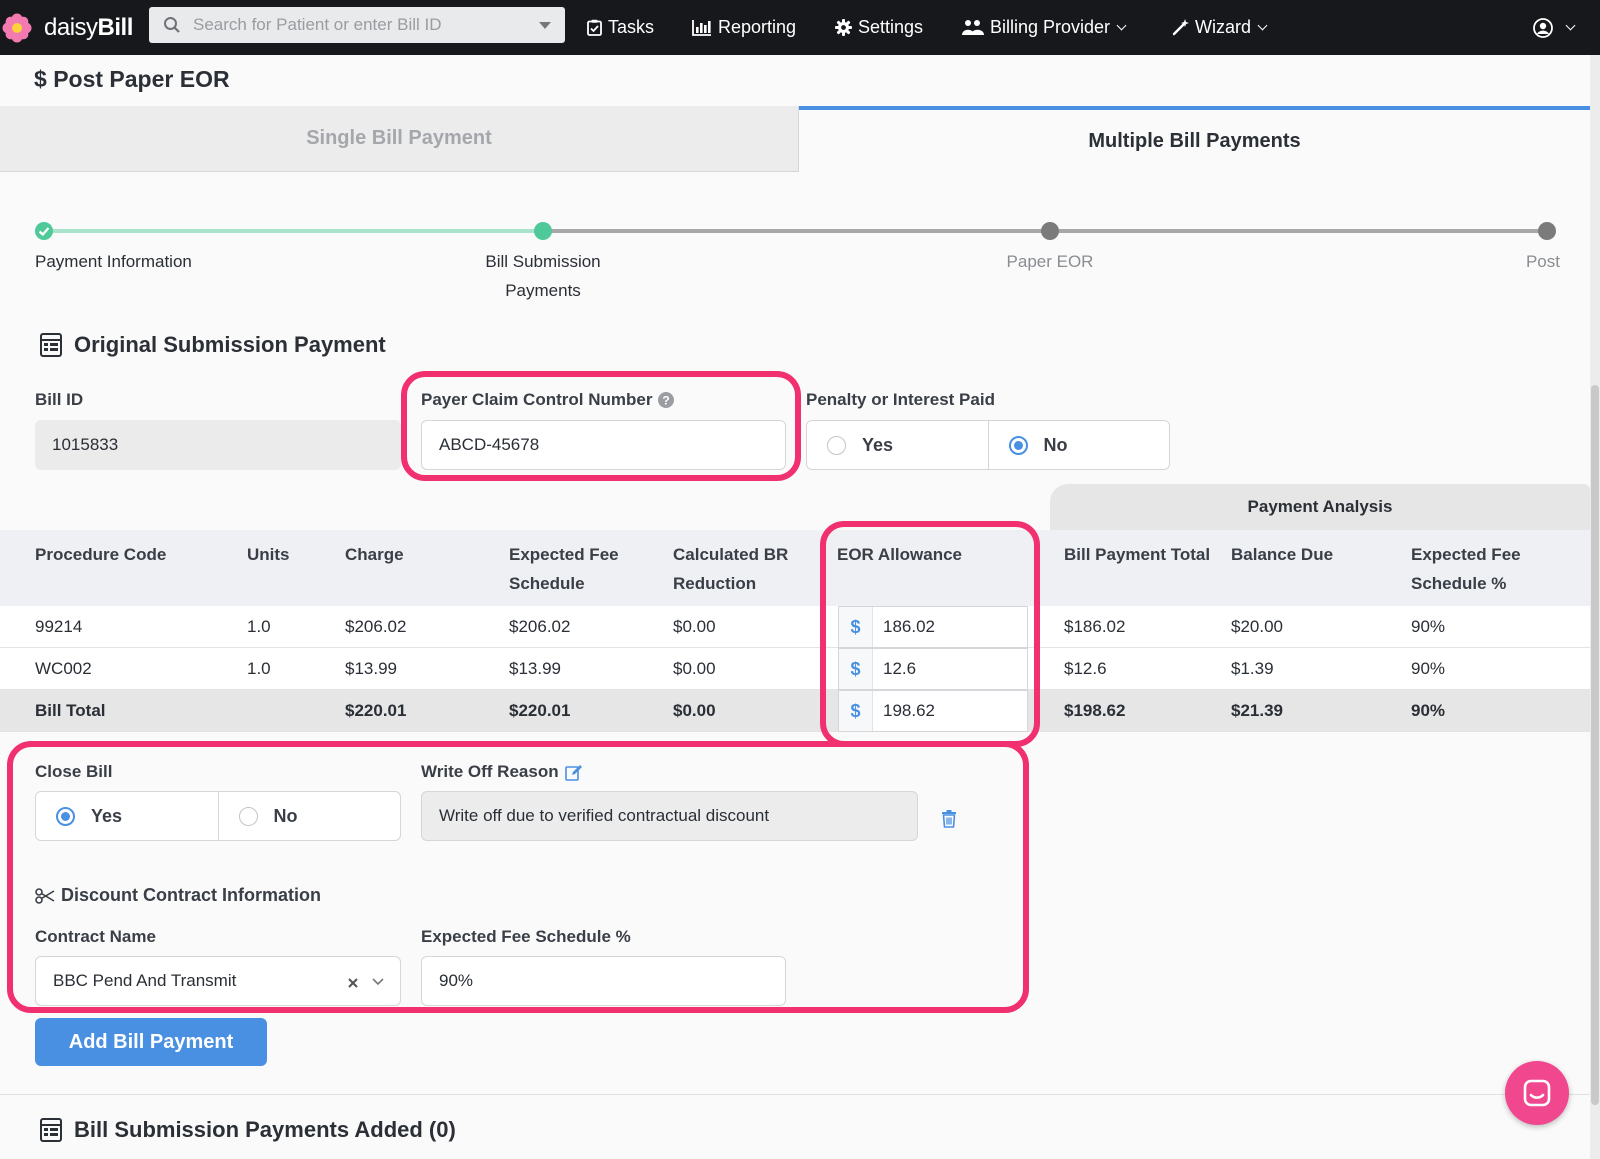 This screenshot has width=1600, height=1159. What do you see at coordinates (95, 936) in the screenshot?
I see `contract-name-label: Contract Name` at bounding box center [95, 936].